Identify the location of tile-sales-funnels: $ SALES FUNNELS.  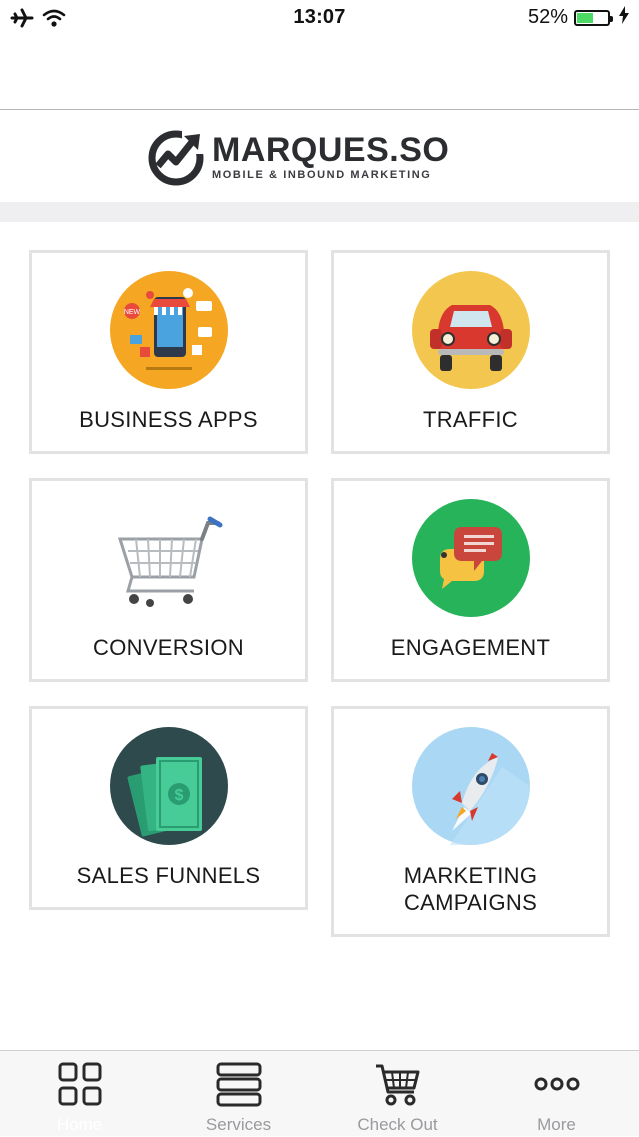
(168, 808).